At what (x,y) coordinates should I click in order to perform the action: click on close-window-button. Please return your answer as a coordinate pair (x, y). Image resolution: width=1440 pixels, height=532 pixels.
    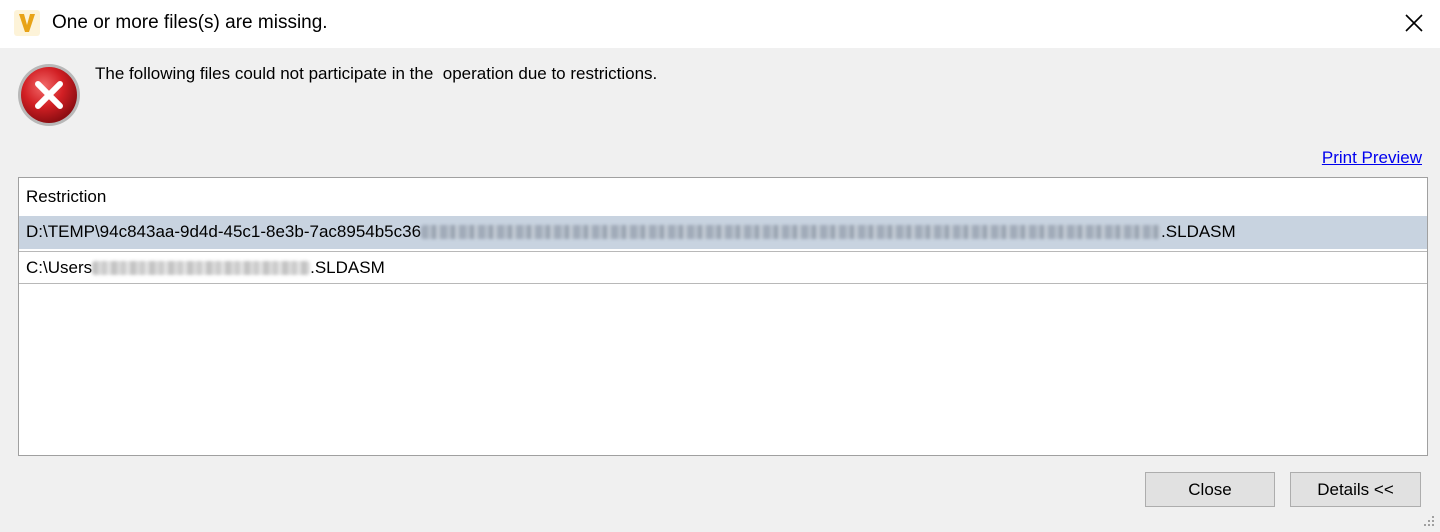
    Looking at the image, I should click on (1414, 23).